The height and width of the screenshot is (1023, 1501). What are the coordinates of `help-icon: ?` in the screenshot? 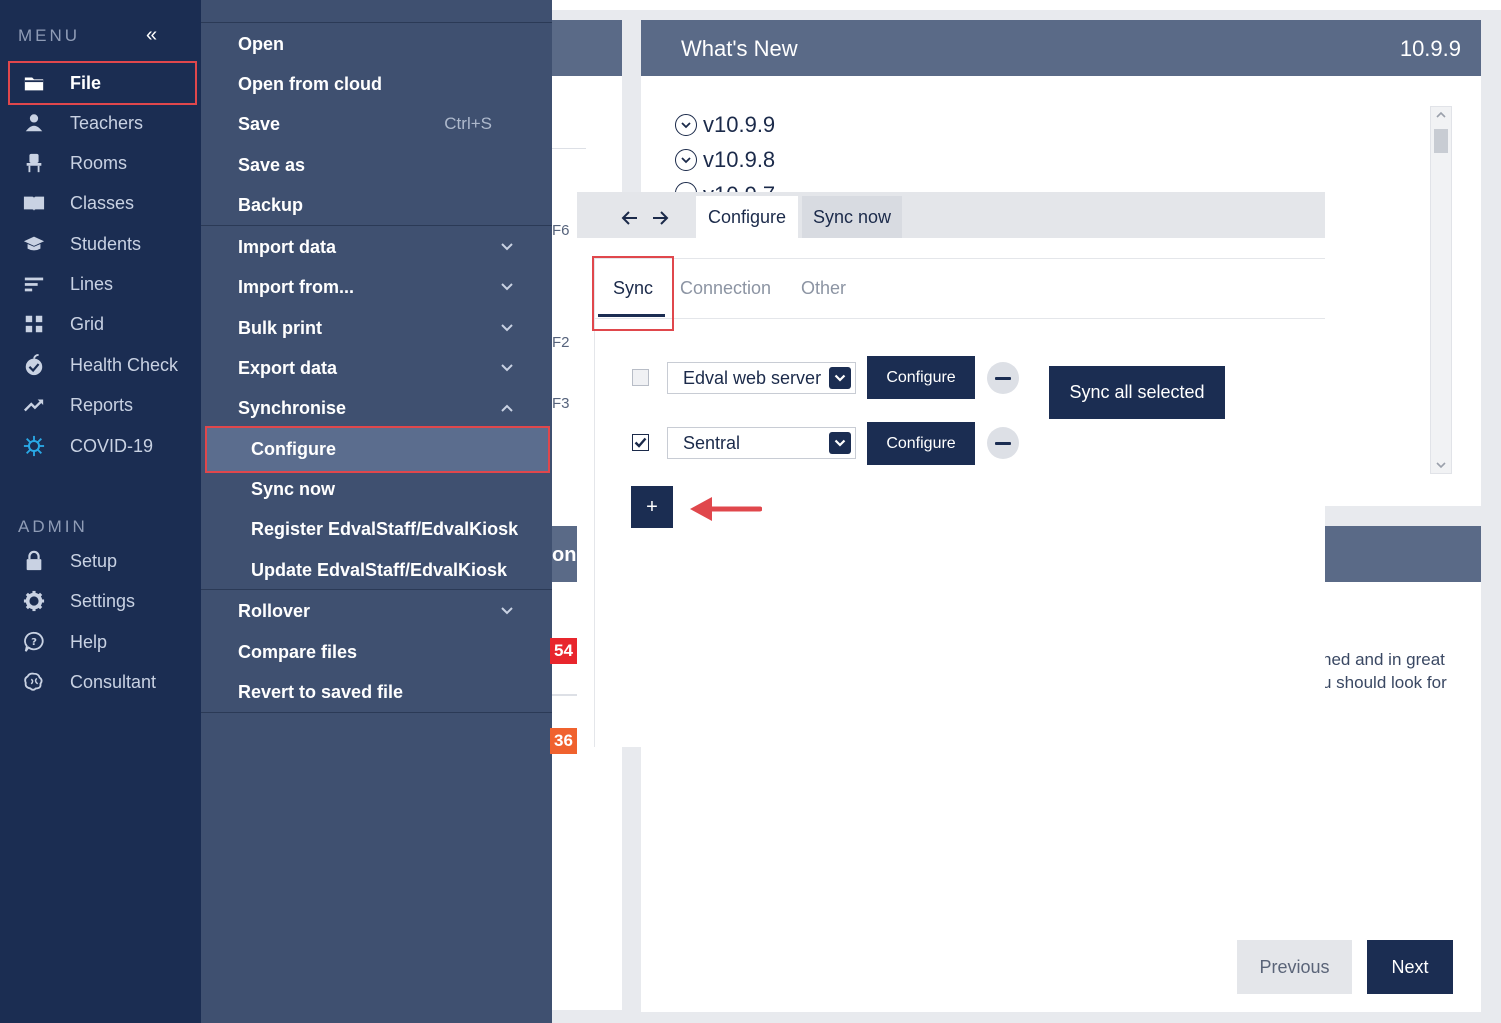 It's located at (35, 642).